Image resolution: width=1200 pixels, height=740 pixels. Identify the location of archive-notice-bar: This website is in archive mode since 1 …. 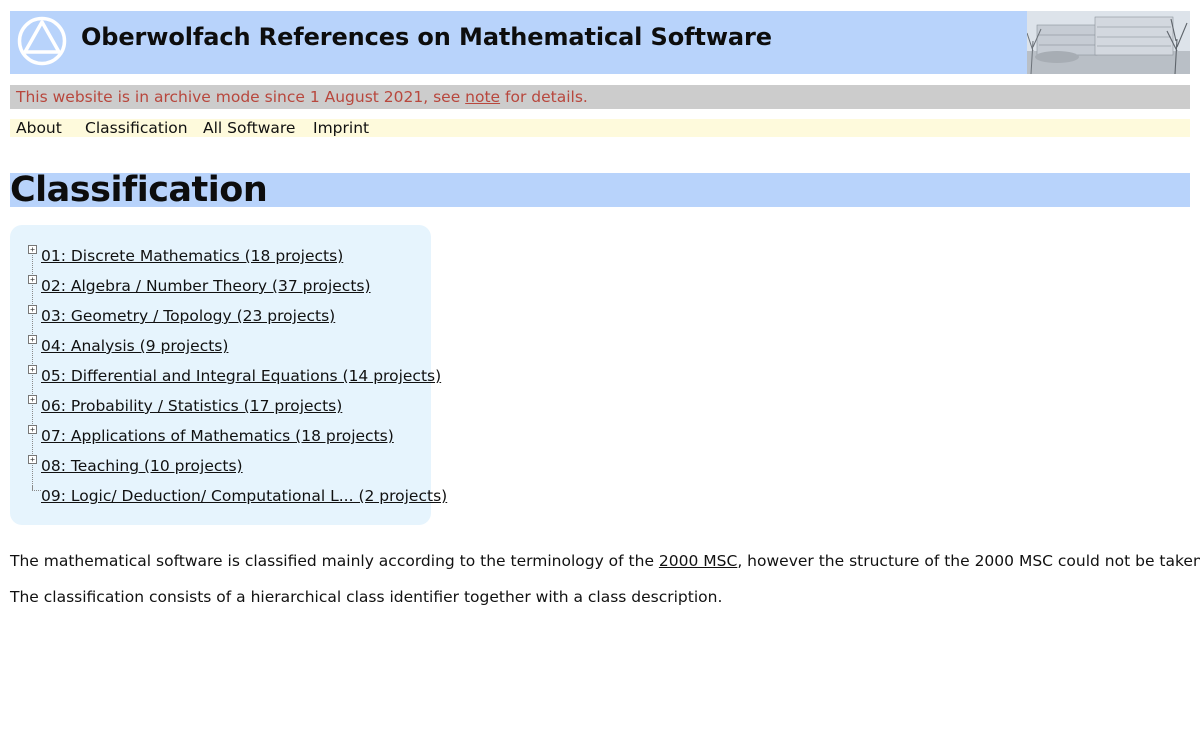
(600, 97).